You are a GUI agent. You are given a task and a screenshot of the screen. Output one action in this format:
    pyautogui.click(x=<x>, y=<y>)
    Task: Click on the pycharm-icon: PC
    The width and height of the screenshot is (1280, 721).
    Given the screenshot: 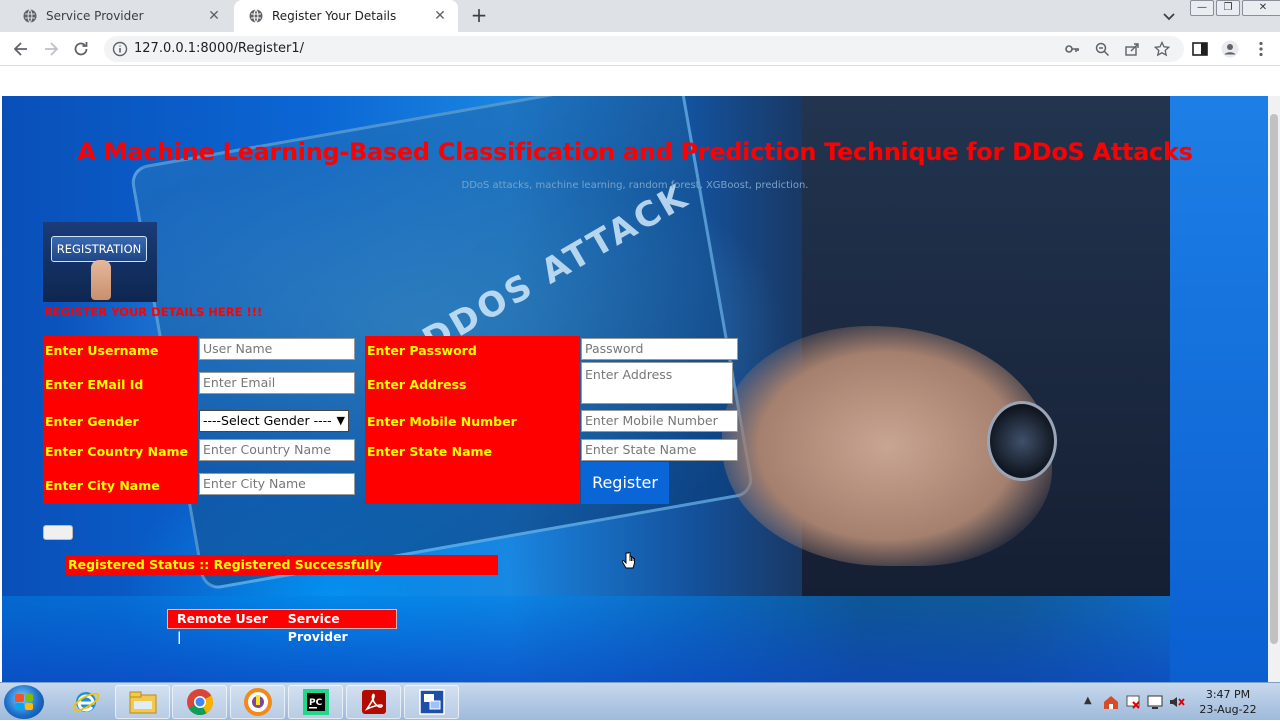 What is the action you would take?
    pyautogui.click(x=315, y=702)
    